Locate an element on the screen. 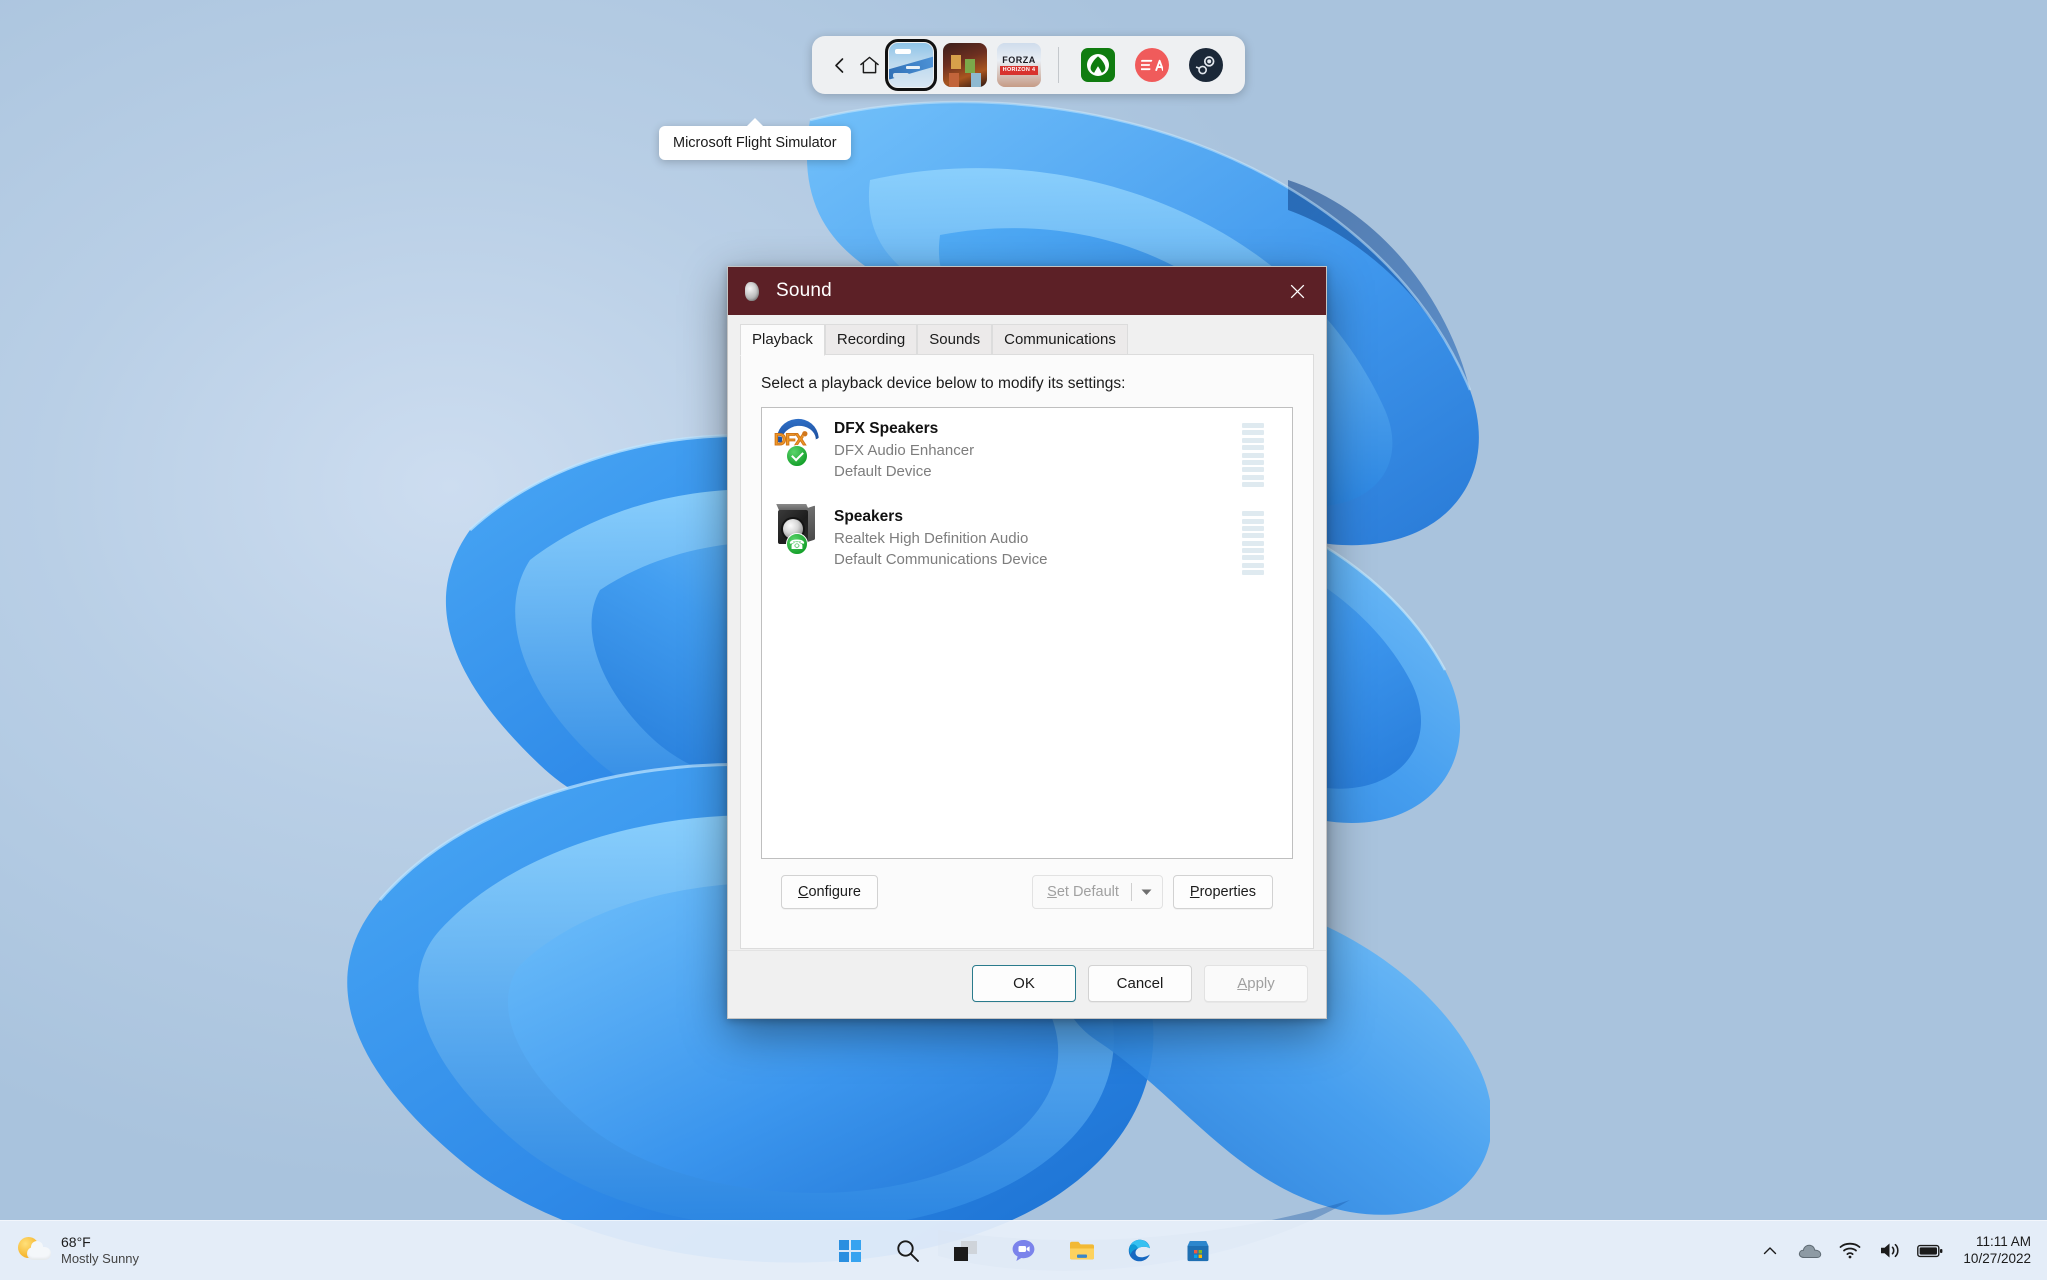 This screenshot has height=1280, width=2047. weather-text: 68°F Mostly Sunny is located at coordinates (100, 1251).